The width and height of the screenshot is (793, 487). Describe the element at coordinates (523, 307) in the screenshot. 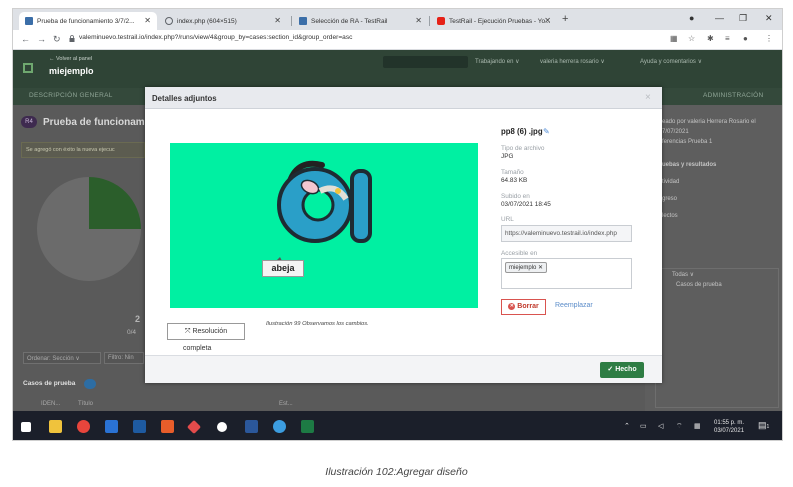

I see `delete-button: ✕ Borrar` at that location.